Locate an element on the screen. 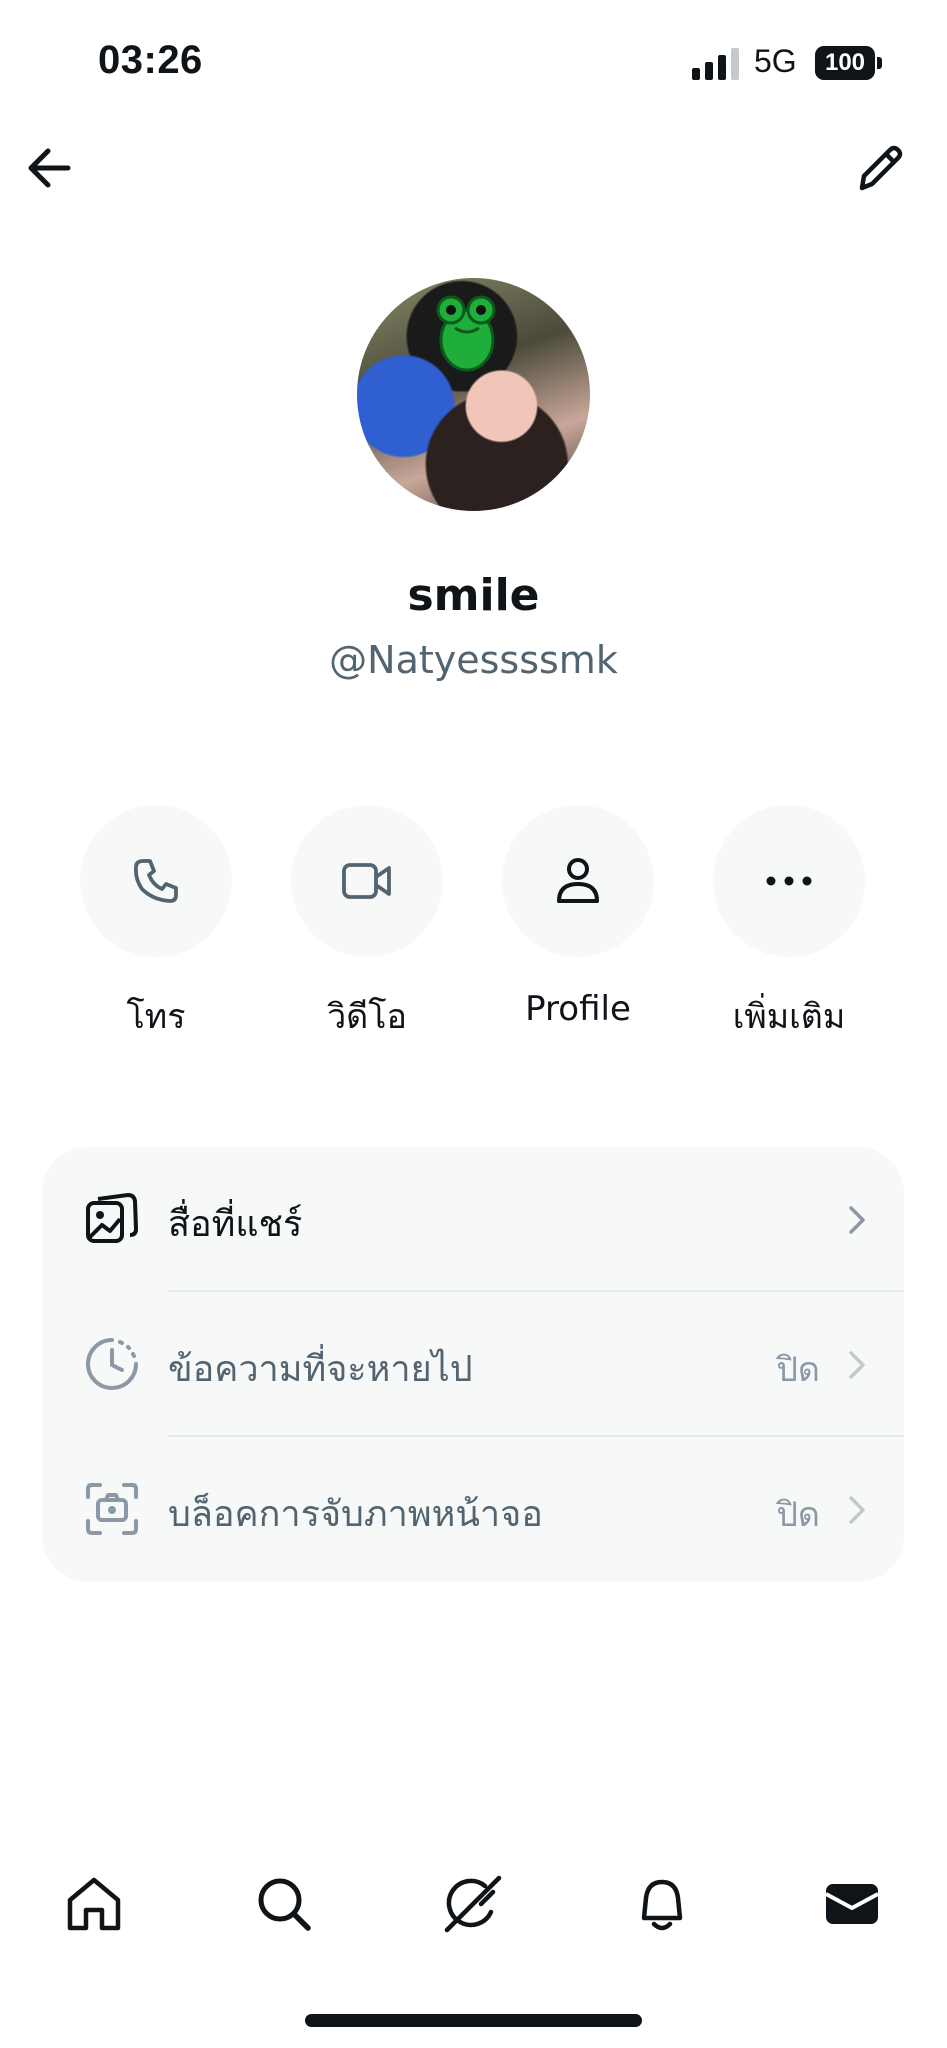 This screenshot has height=2048, width=947. search-icon is located at coordinates (284, 1904).